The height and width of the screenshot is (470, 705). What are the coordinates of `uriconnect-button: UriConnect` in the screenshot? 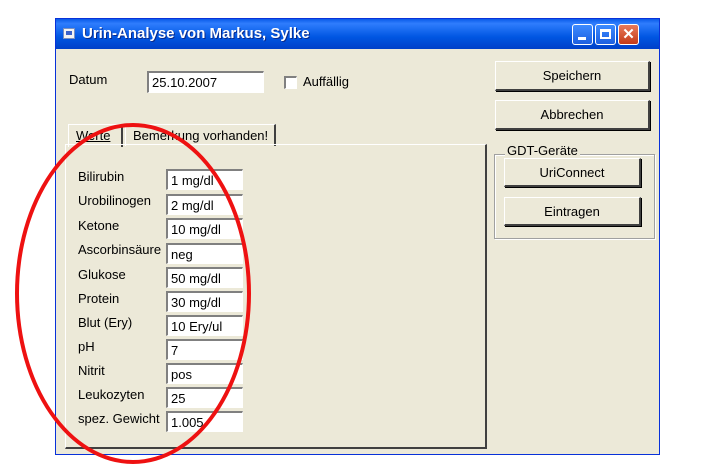 It's located at (572, 172).